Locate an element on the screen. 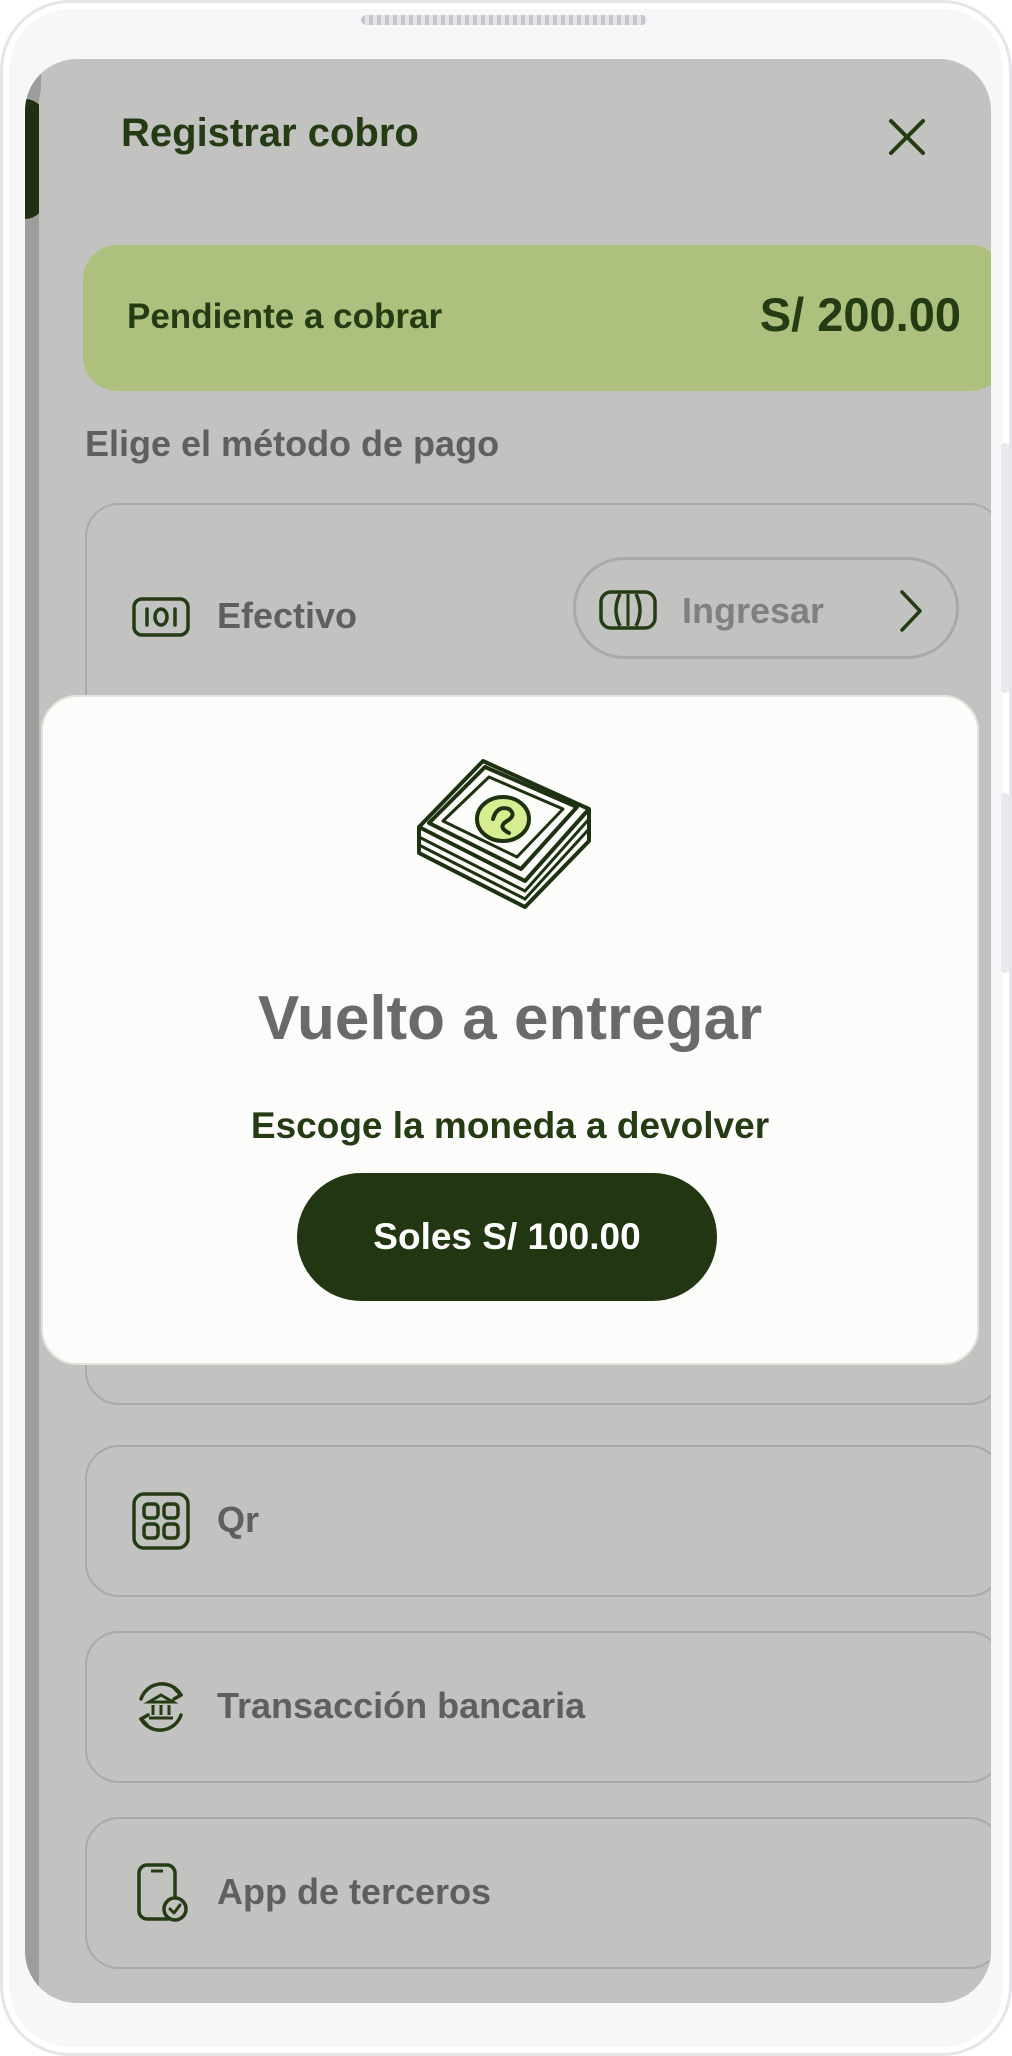  phone-check-icon is located at coordinates (162, 1892).